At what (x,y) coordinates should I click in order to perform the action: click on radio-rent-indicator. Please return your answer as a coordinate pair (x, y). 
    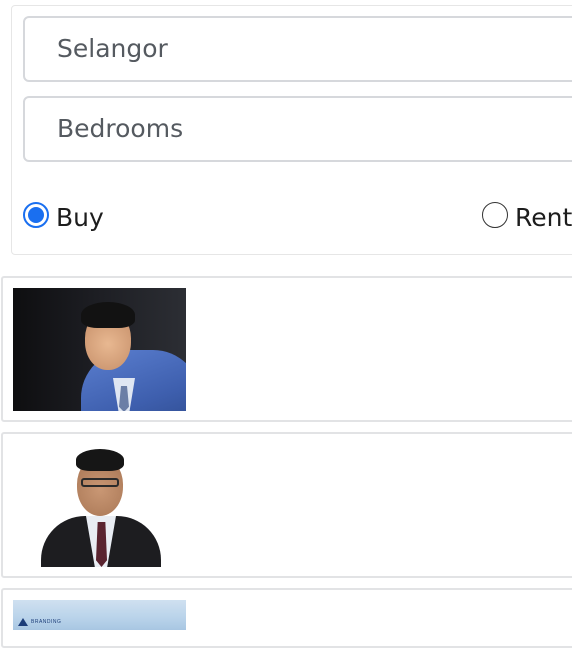
    Looking at the image, I should click on (495, 215).